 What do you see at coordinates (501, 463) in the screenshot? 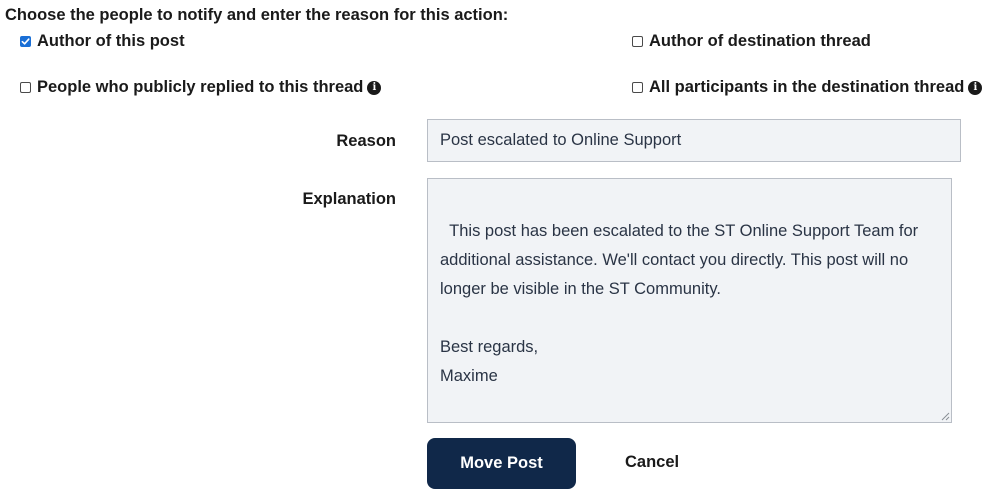
I see `move-post-button: Move Post` at bounding box center [501, 463].